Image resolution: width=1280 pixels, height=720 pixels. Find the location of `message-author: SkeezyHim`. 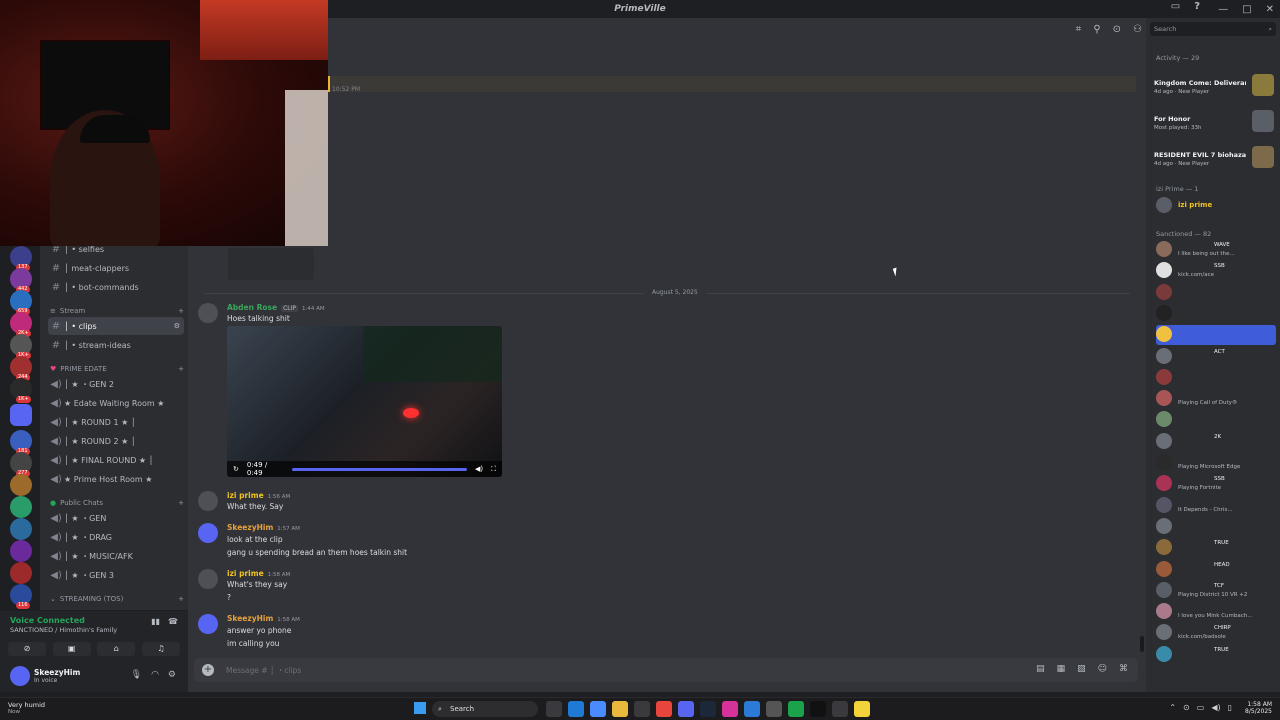

message-author: SkeezyHim is located at coordinates (250, 618).